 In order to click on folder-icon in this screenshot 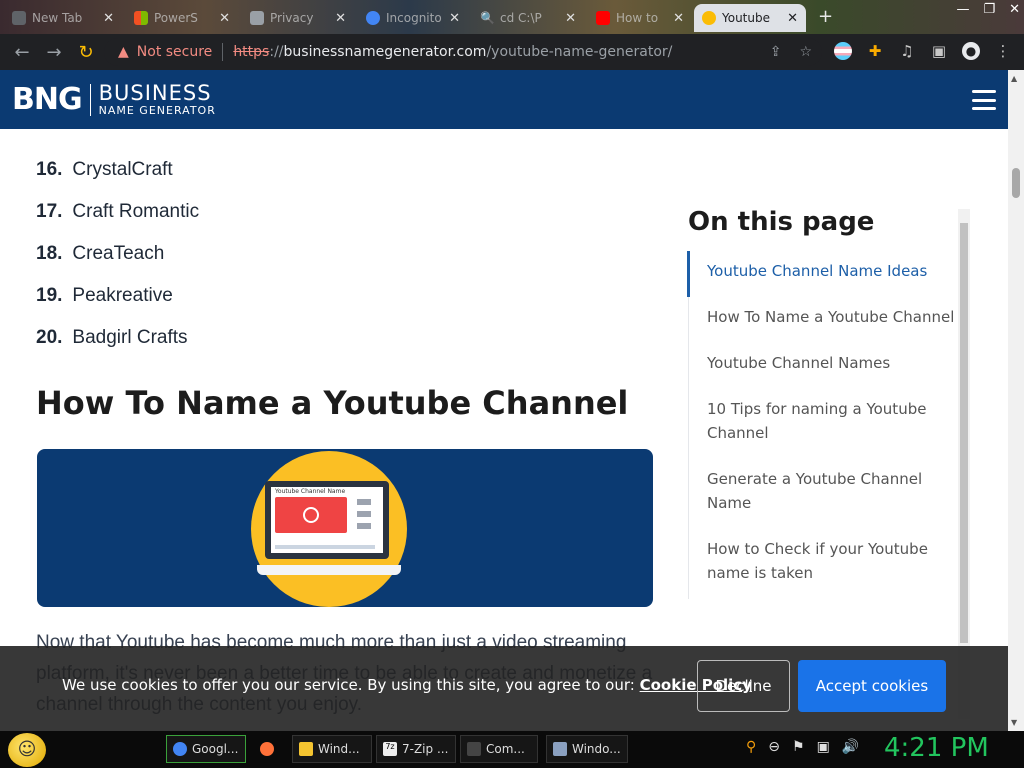, I will do `click(306, 749)`.